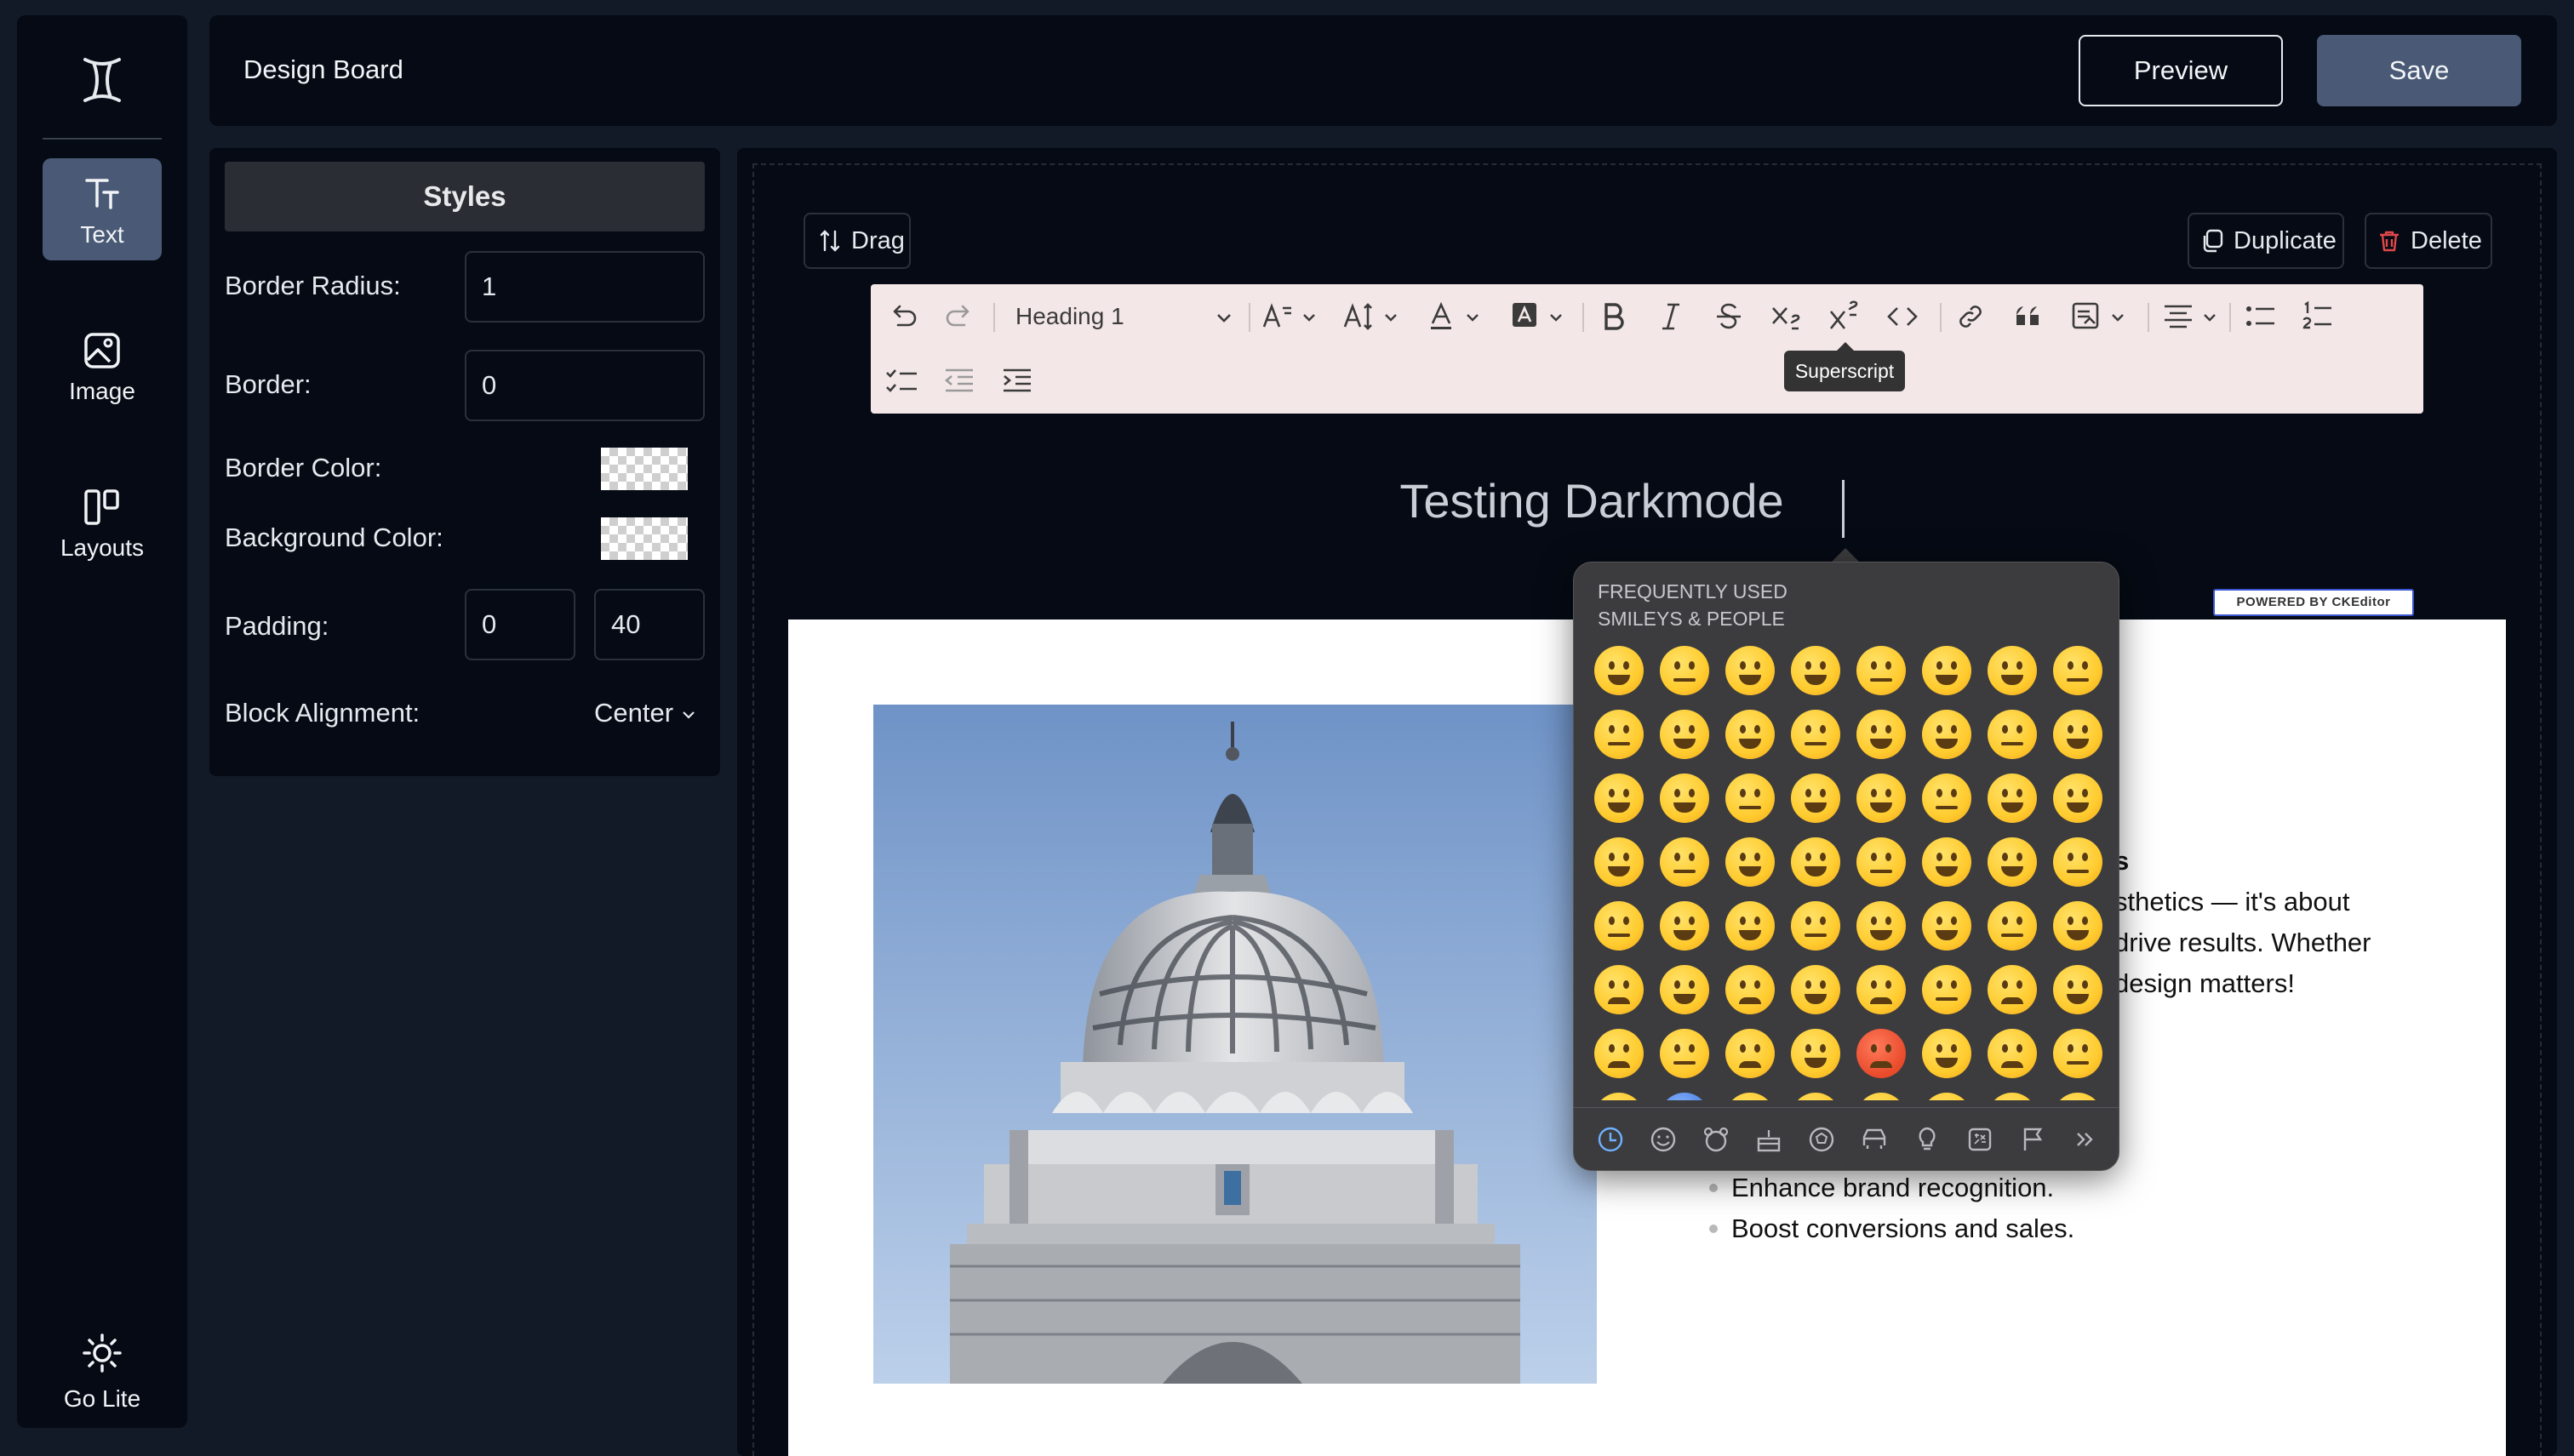  I want to click on insert-image-button, so click(2096, 320).